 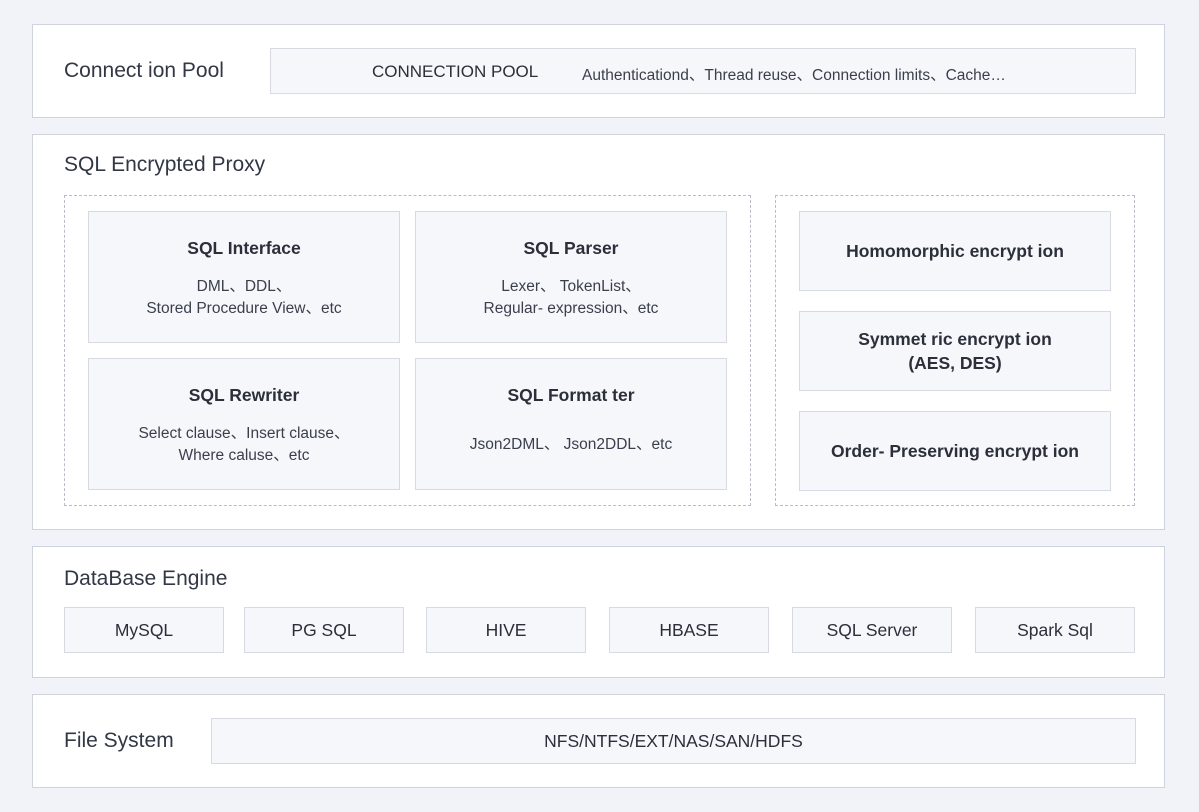 I want to click on symmetric-encryption-box: Symmet ric encrypt ion (AES, DES), so click(x=955, y=351).